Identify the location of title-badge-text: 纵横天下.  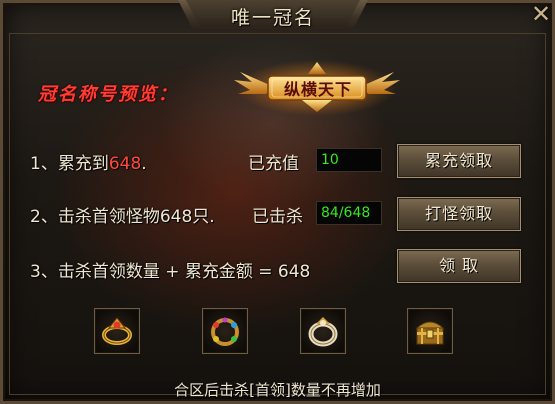
(317, 89).